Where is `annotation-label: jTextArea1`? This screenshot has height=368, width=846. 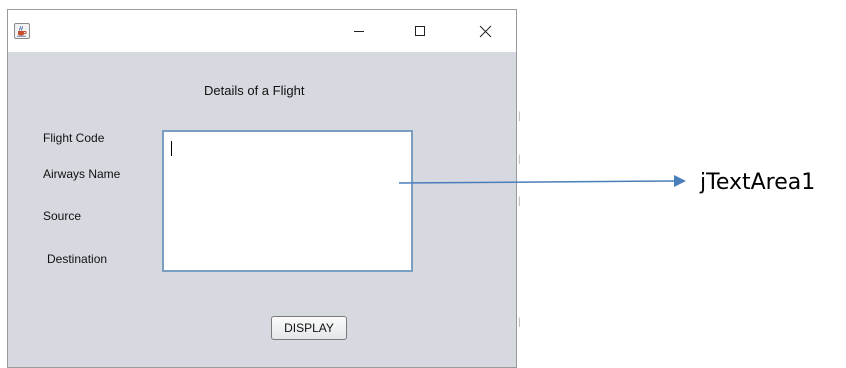 annotation-label: jTextArea1 is located at coordinates (758, 182).